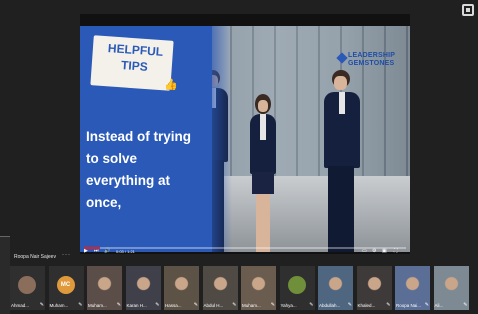 The width and height of the screenshot is (478, 314). Describe the element at coordinates (5, 275) in the screenshot. I see `left-edge-panel` at that location.